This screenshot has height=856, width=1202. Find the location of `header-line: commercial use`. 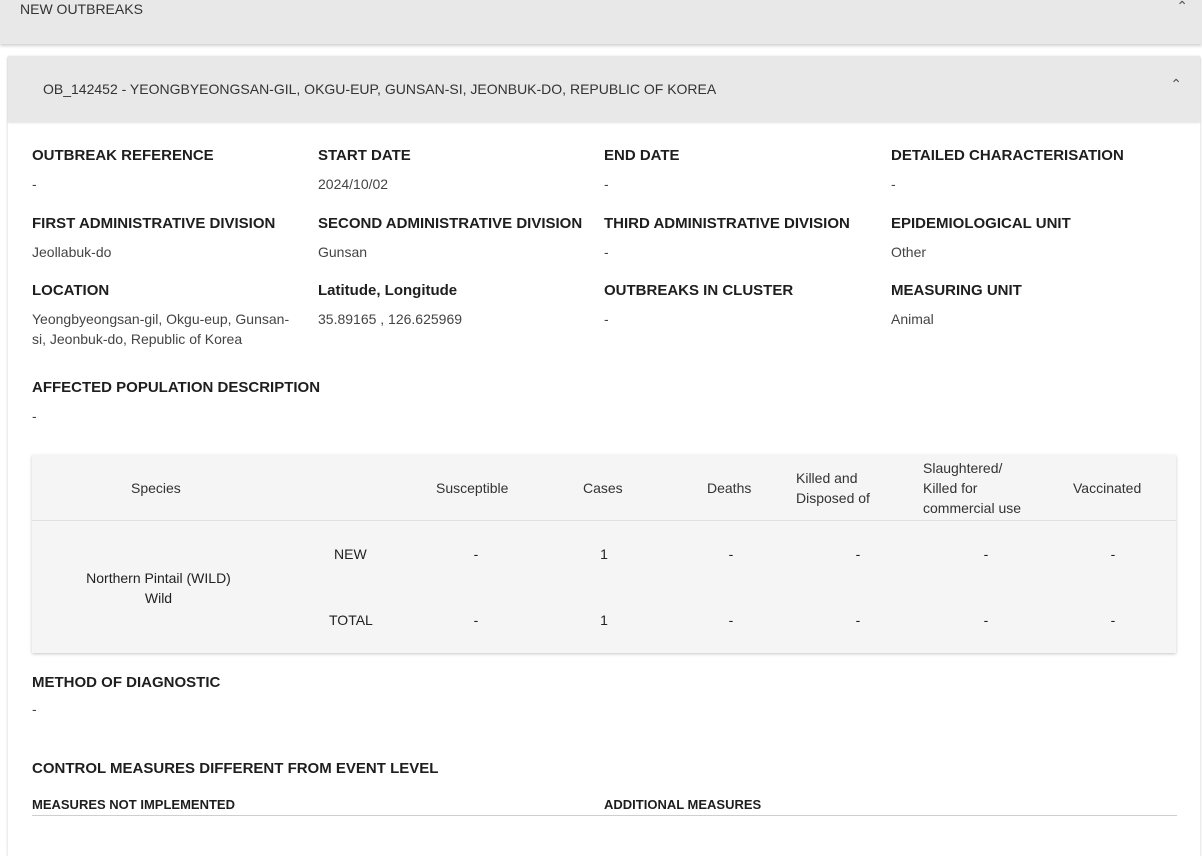

header-line: commercial use is located at coordinates (972, 508).